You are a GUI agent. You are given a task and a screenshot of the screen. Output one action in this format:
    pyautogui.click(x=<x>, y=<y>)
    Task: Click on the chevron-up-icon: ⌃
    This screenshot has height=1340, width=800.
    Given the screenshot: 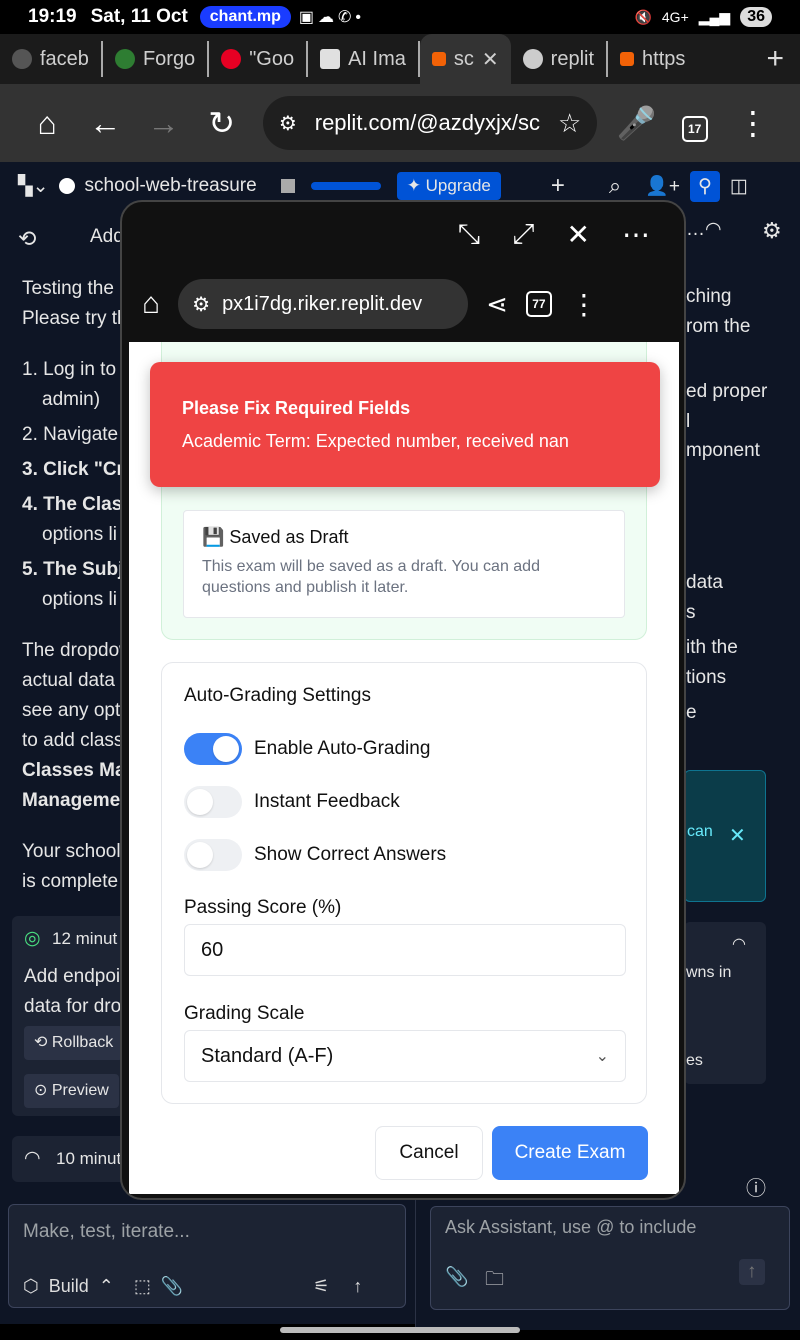 What is the action you would take?
    pyautogui.click(x=106, y=1286)
    